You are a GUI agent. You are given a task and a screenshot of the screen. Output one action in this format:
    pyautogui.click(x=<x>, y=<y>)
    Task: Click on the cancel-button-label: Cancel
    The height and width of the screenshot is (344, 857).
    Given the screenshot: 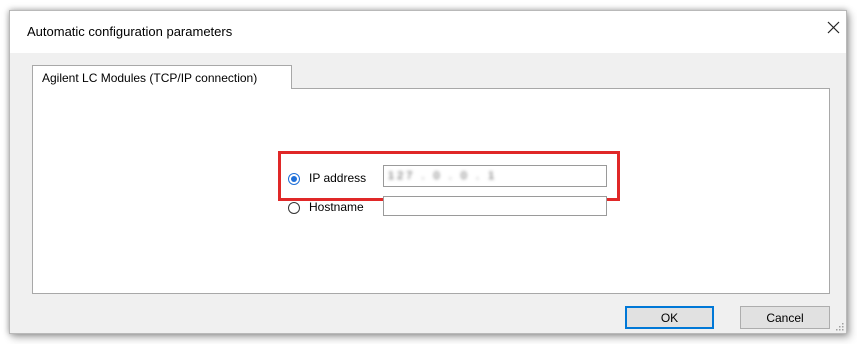 What is the action you would take?
    pyautogui.click(x=785, y=317)
    